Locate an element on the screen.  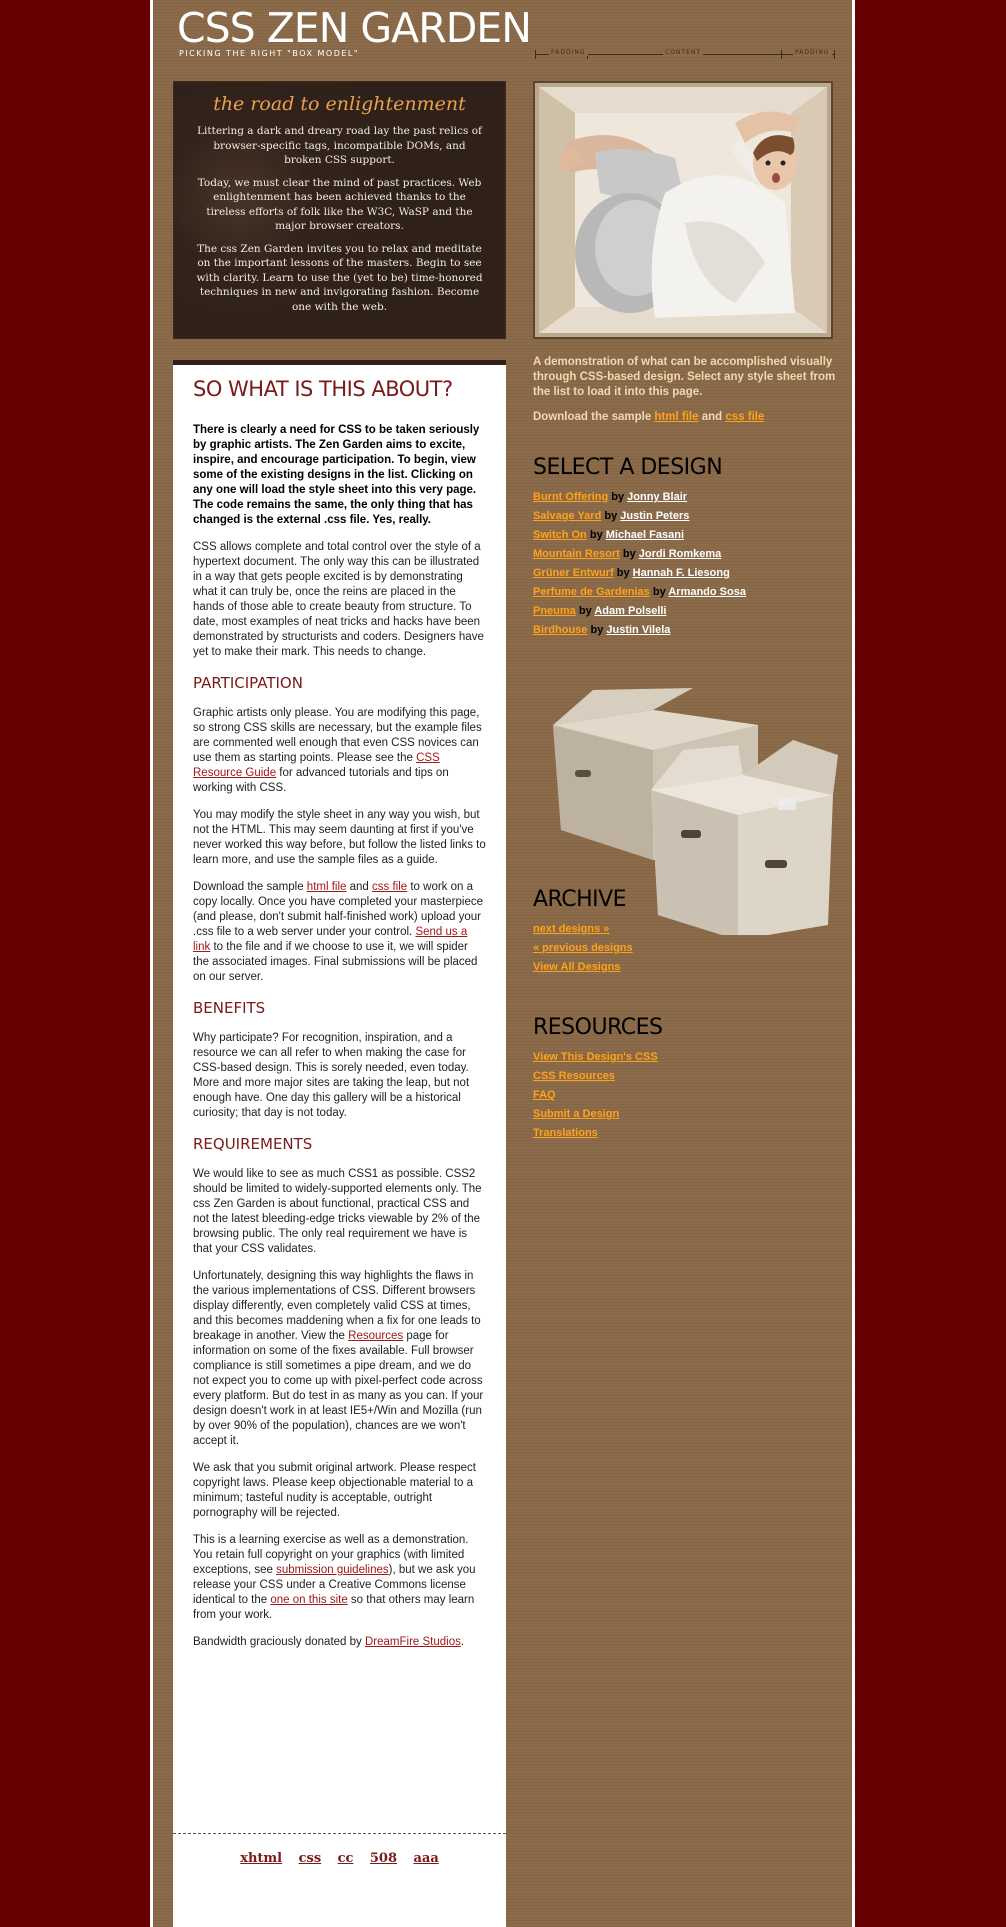
text-span: . is located at coordinates (462, 1642).